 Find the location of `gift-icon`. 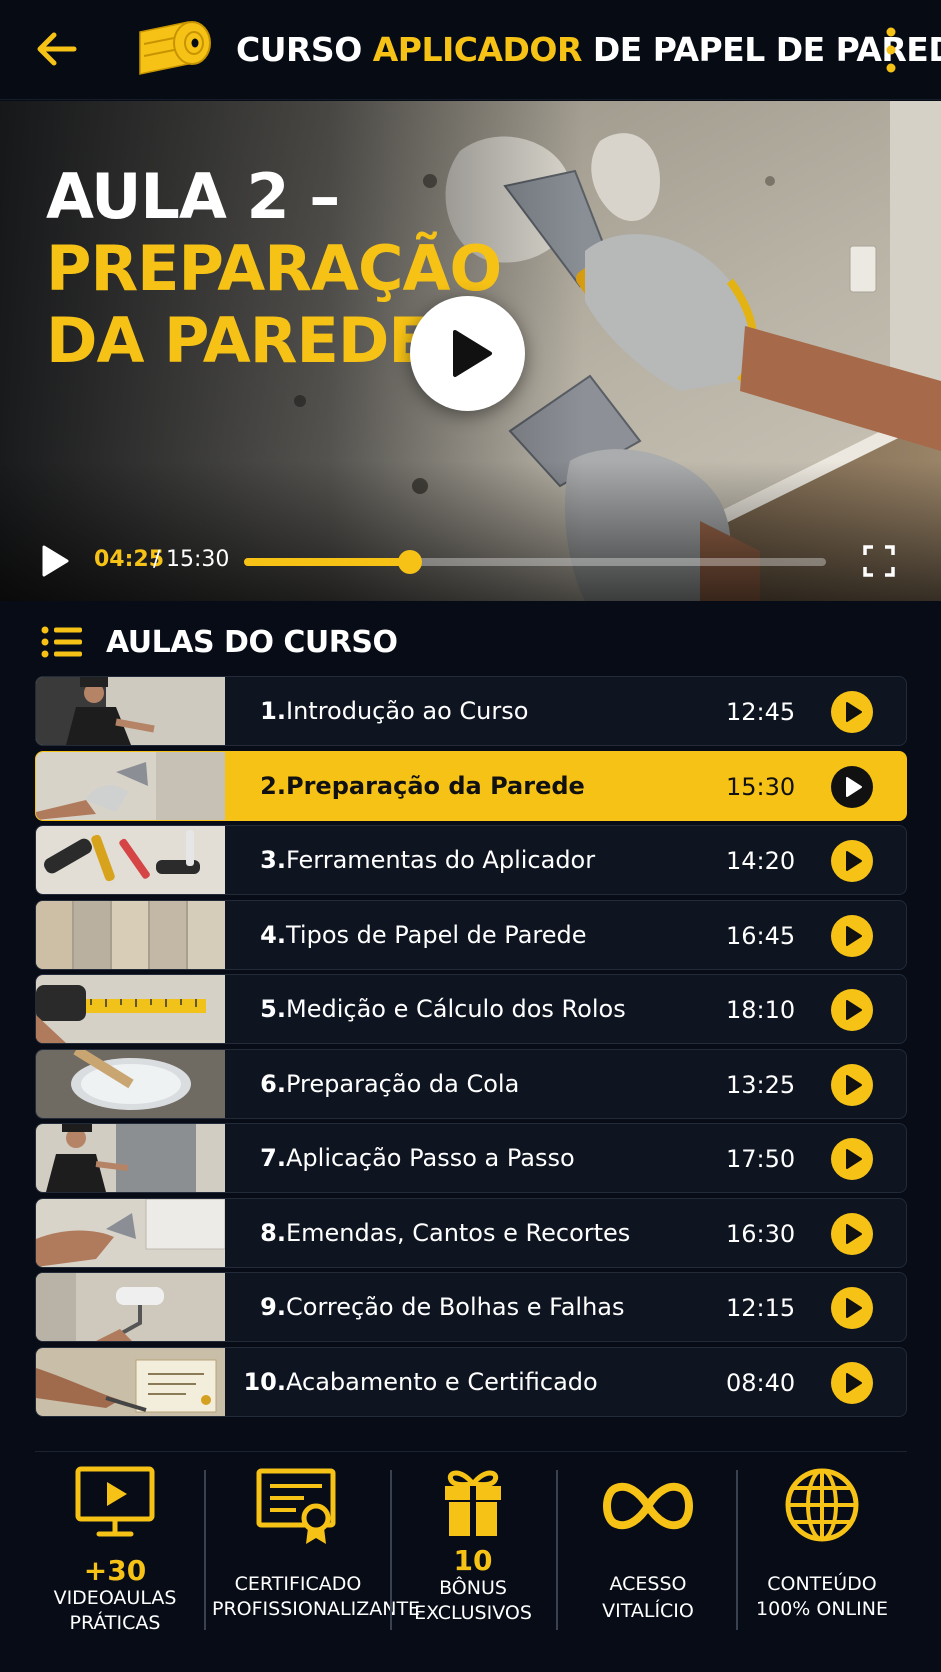

gift-icon is located at coordinates (473, 1503).